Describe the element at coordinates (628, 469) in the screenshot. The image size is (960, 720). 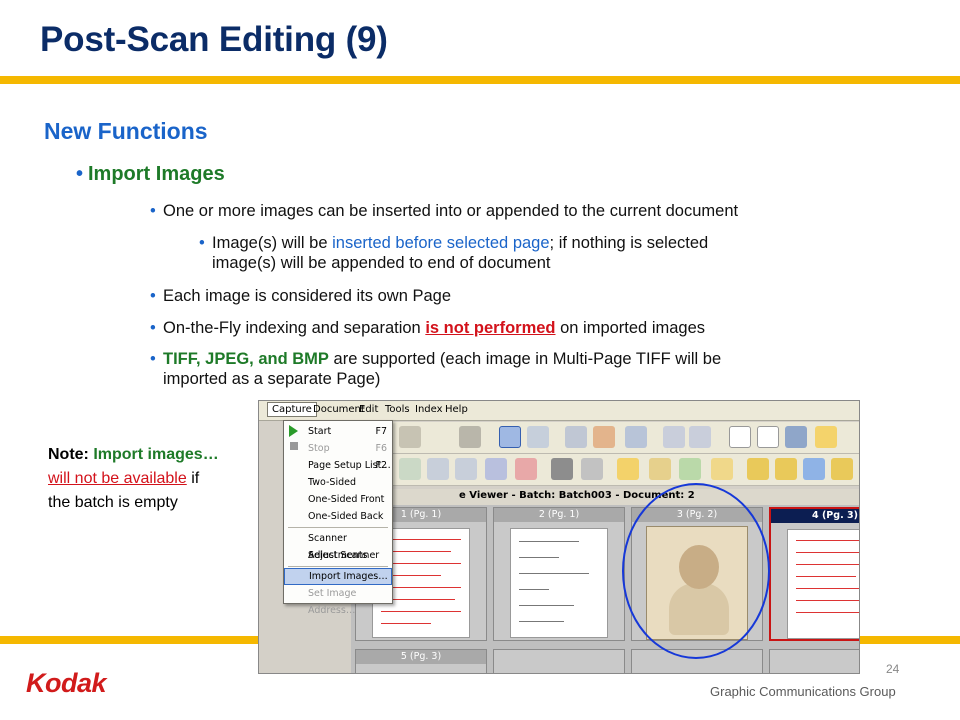
I see `new-document-icon` at that location.